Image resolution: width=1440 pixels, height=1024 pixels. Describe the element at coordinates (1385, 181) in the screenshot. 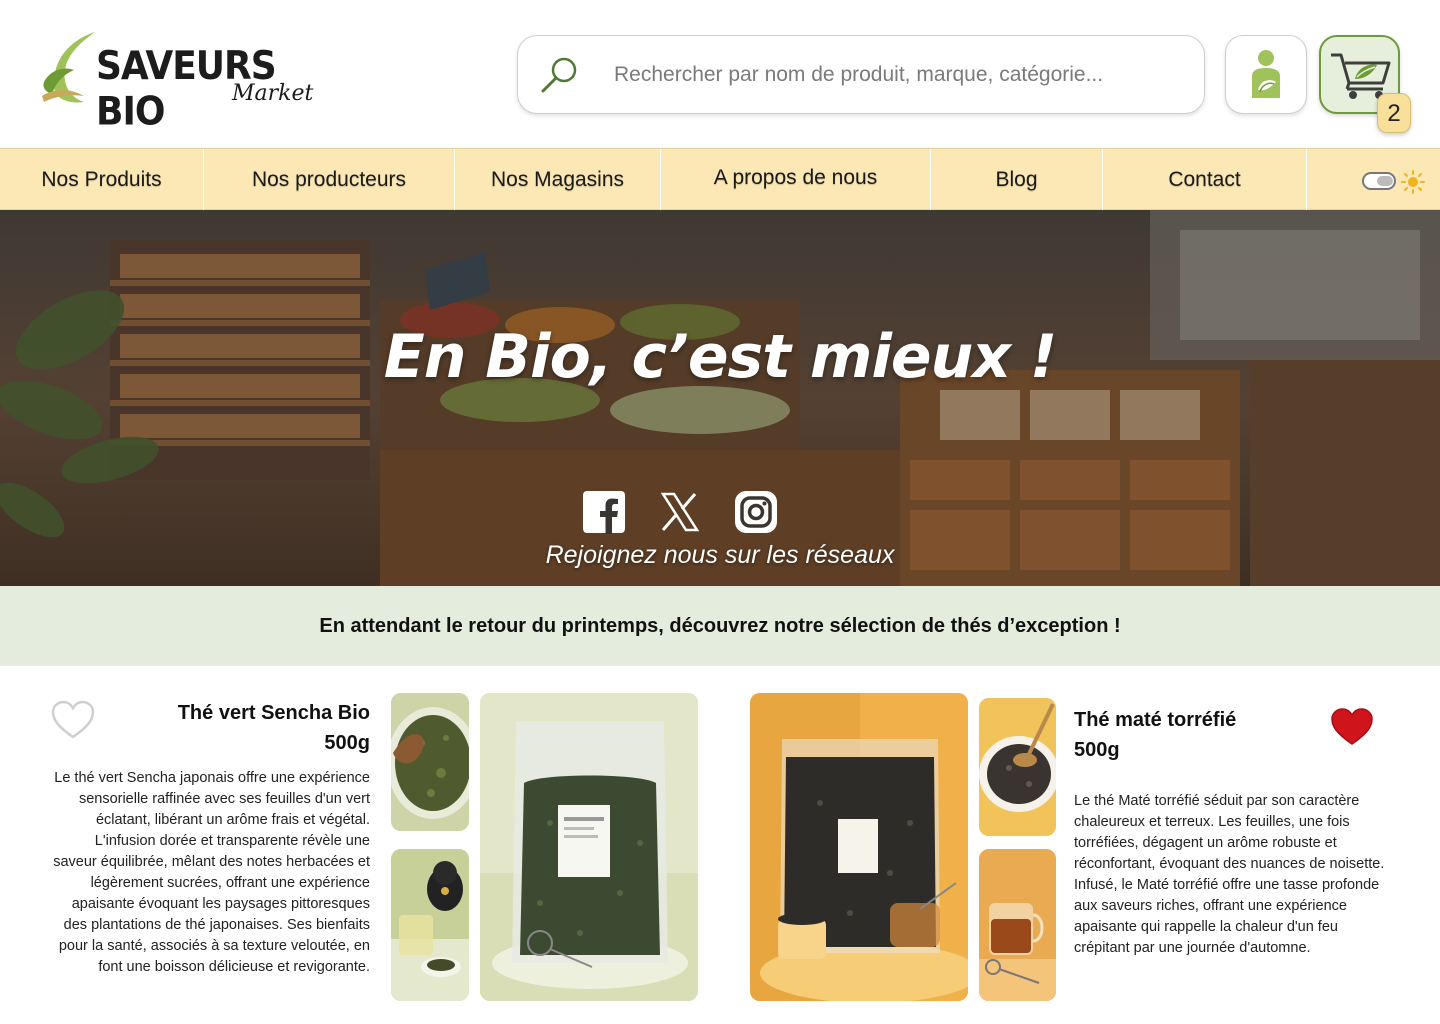

I see `toggle-knob` at that location.